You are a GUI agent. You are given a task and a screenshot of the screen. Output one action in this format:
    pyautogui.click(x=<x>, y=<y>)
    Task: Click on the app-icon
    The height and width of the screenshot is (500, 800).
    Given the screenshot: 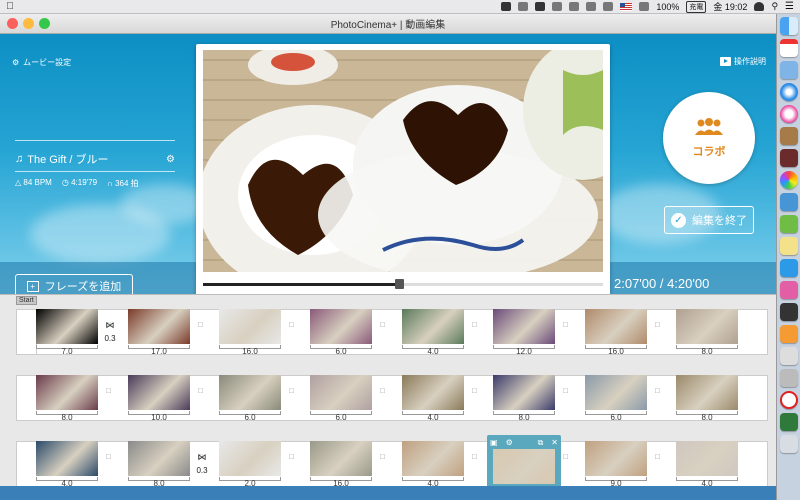 What is the action you would take?
    pyautogui.click(x=523, y=6)
    